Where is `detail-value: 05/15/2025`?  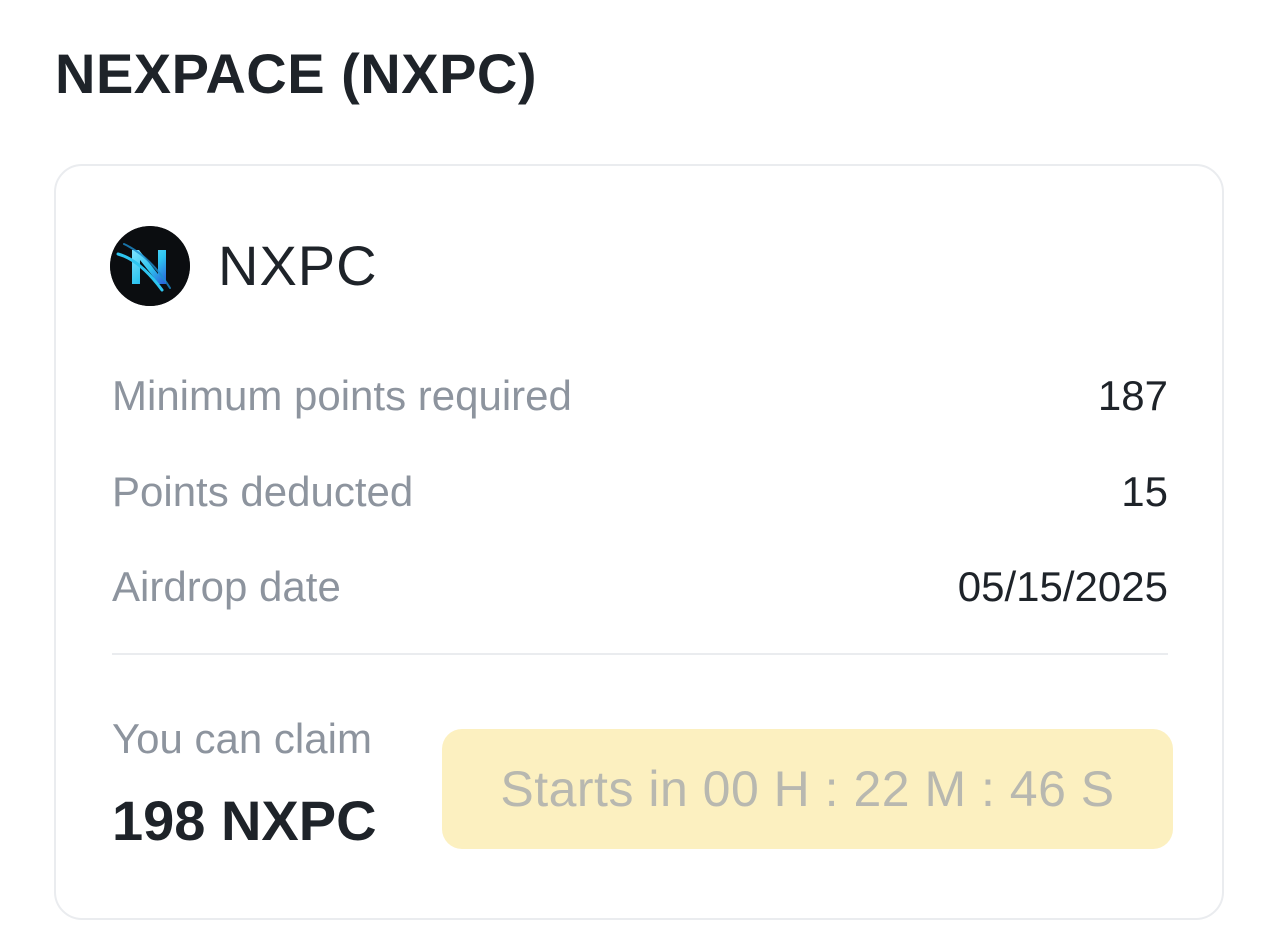 detail-value: 05/15/2025 is located at coordinates (1062, 586).